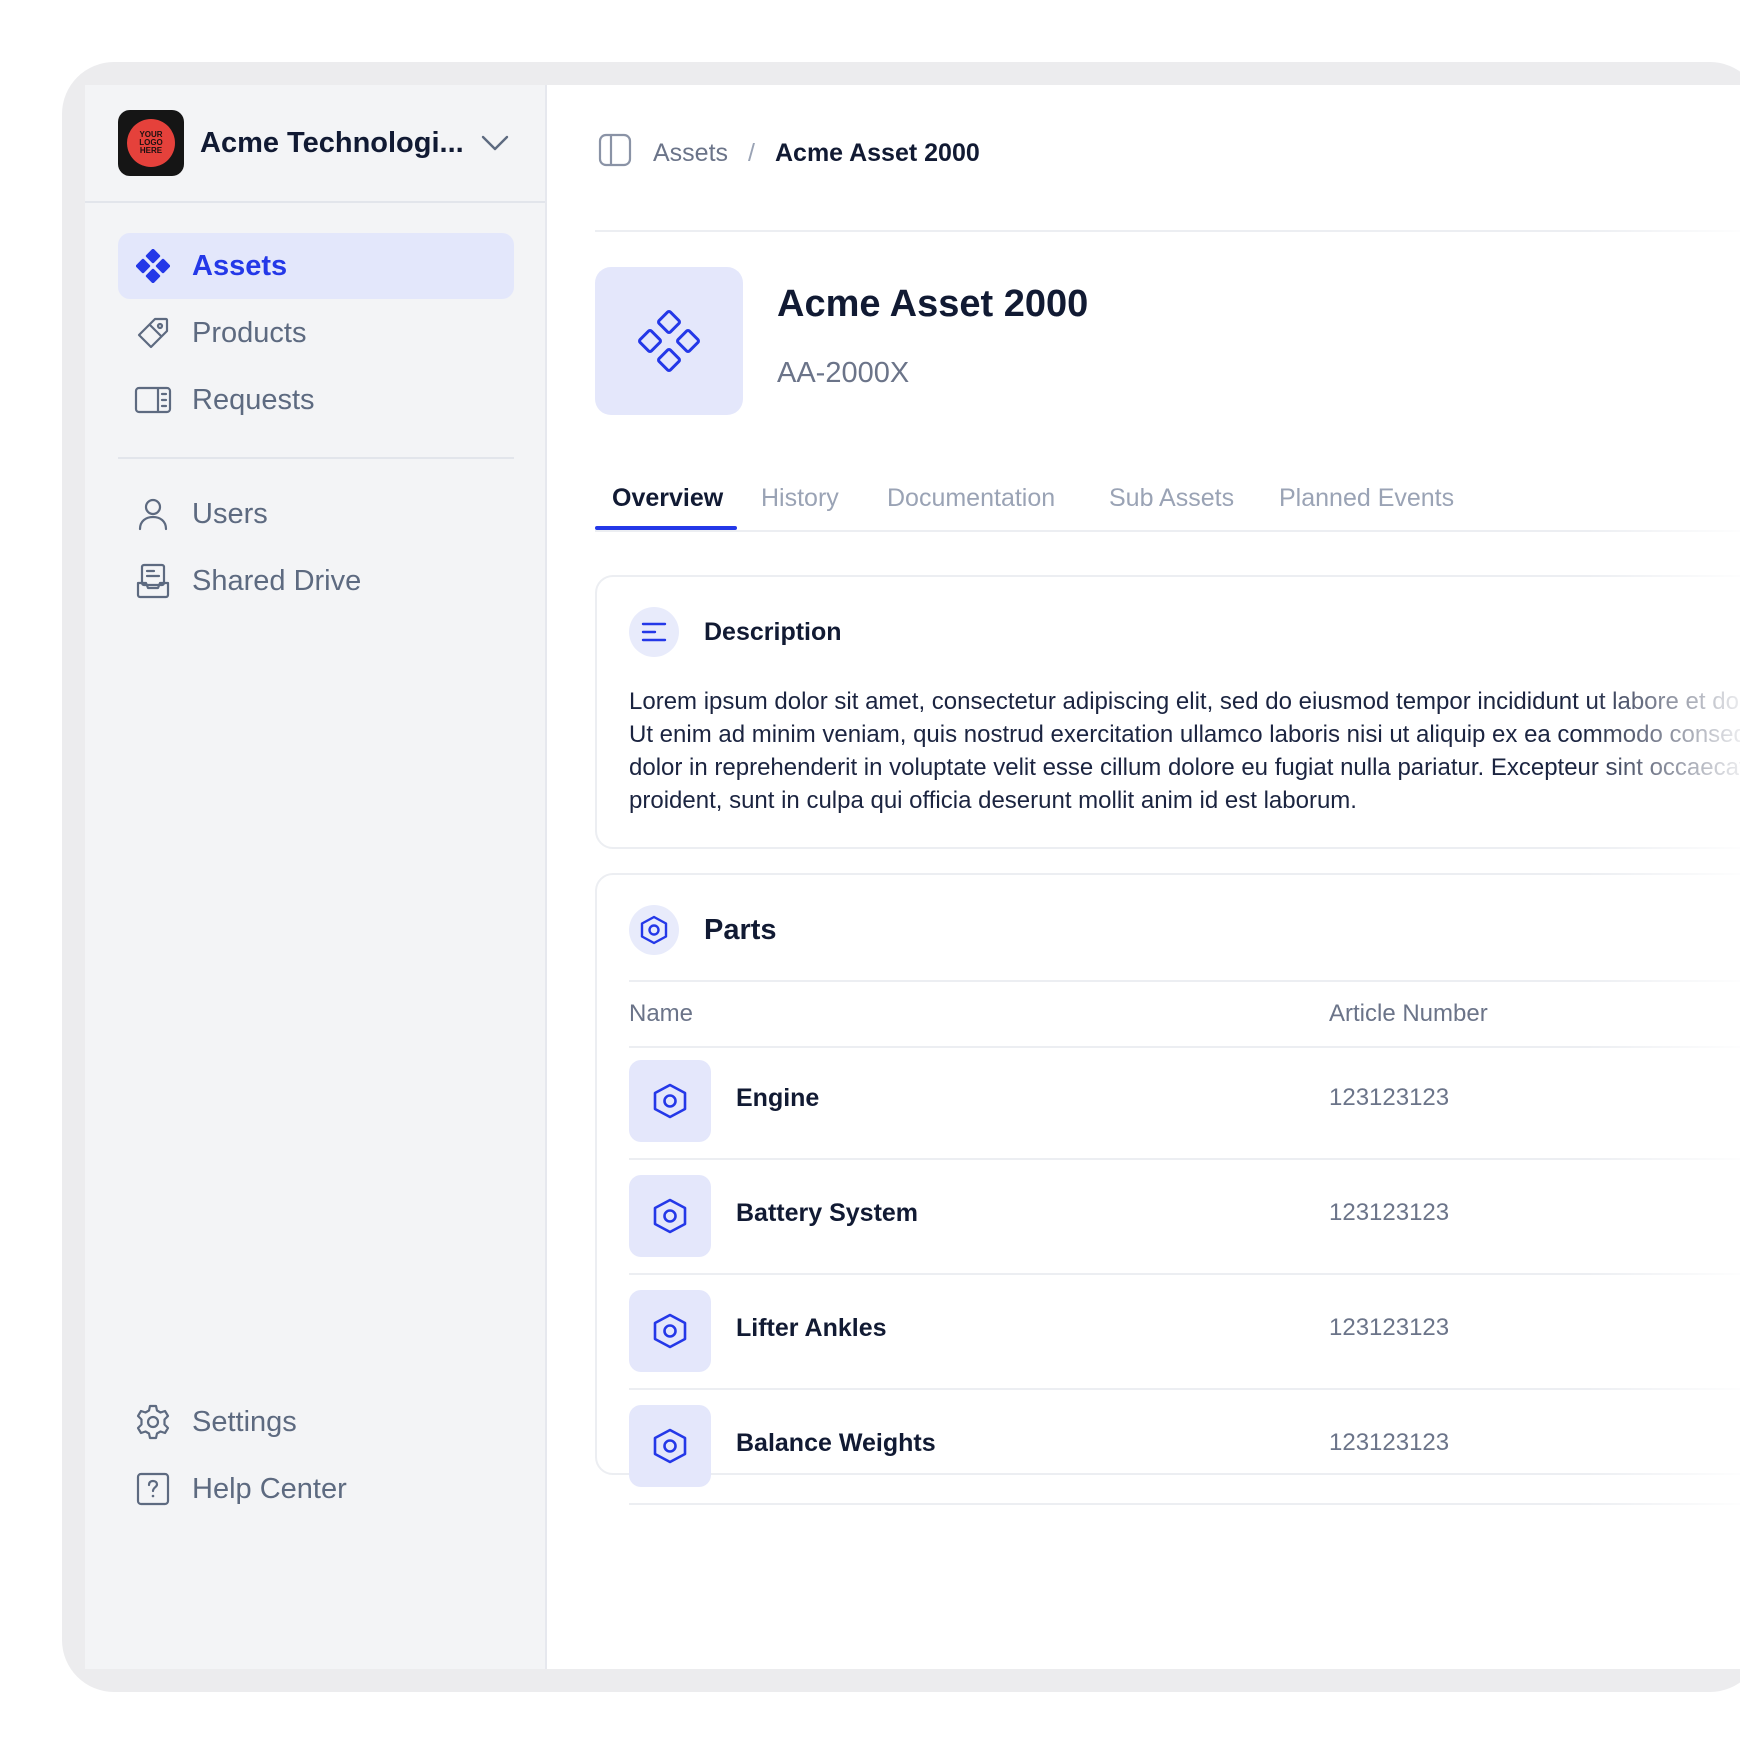 The width and height of the screenshot is (1740, 1740). I want to click on book-icon, so click(153, 400).